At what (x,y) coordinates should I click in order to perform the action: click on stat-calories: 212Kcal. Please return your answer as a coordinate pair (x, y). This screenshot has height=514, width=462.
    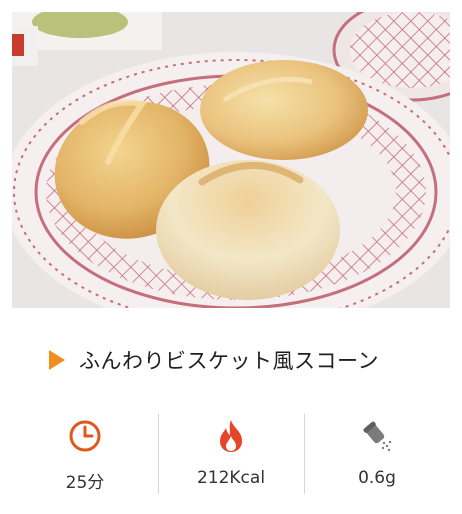
    Looking at the image, I should click on (231, 451).